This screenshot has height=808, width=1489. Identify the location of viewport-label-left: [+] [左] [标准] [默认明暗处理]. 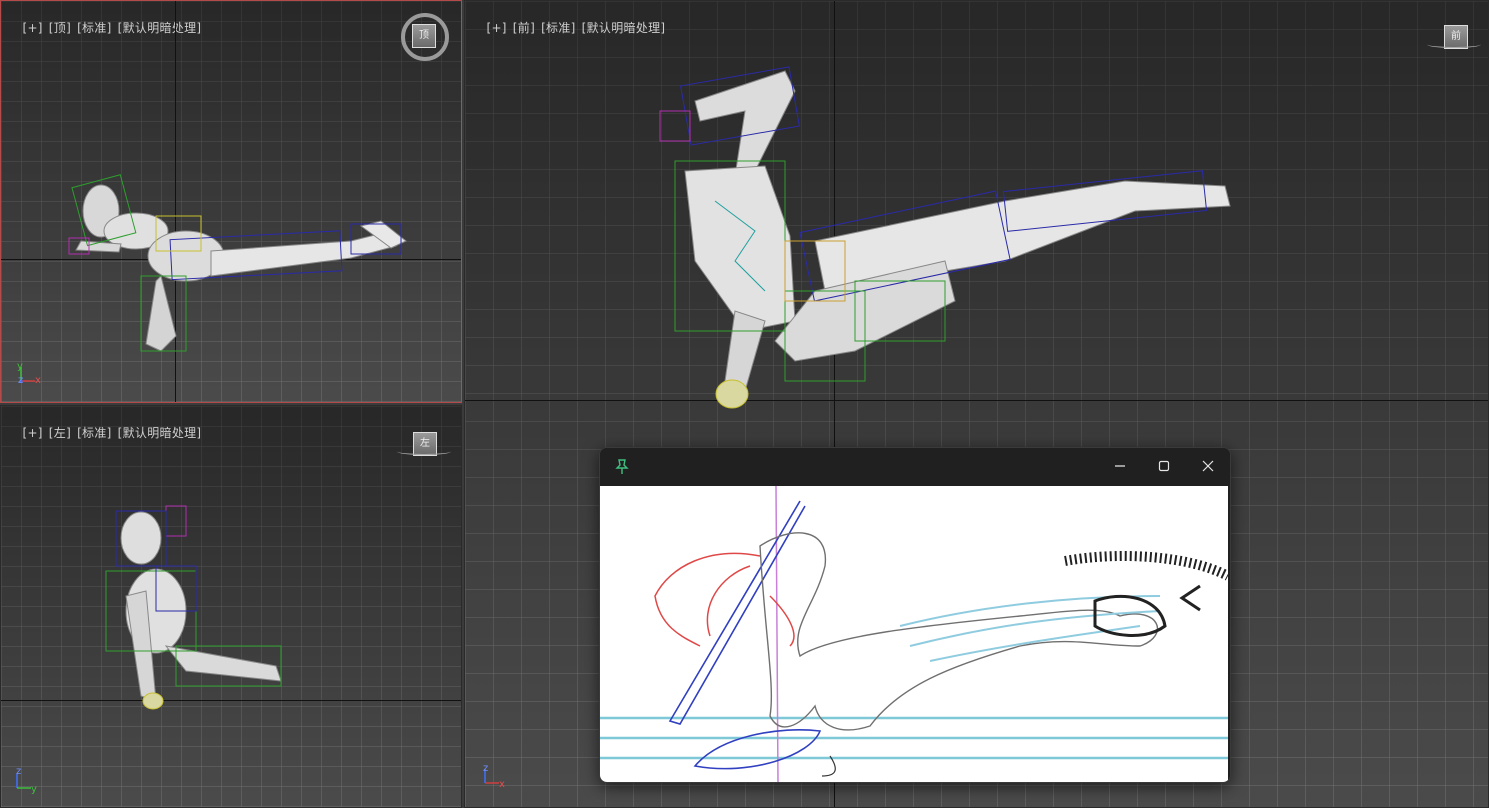
(106, 432).